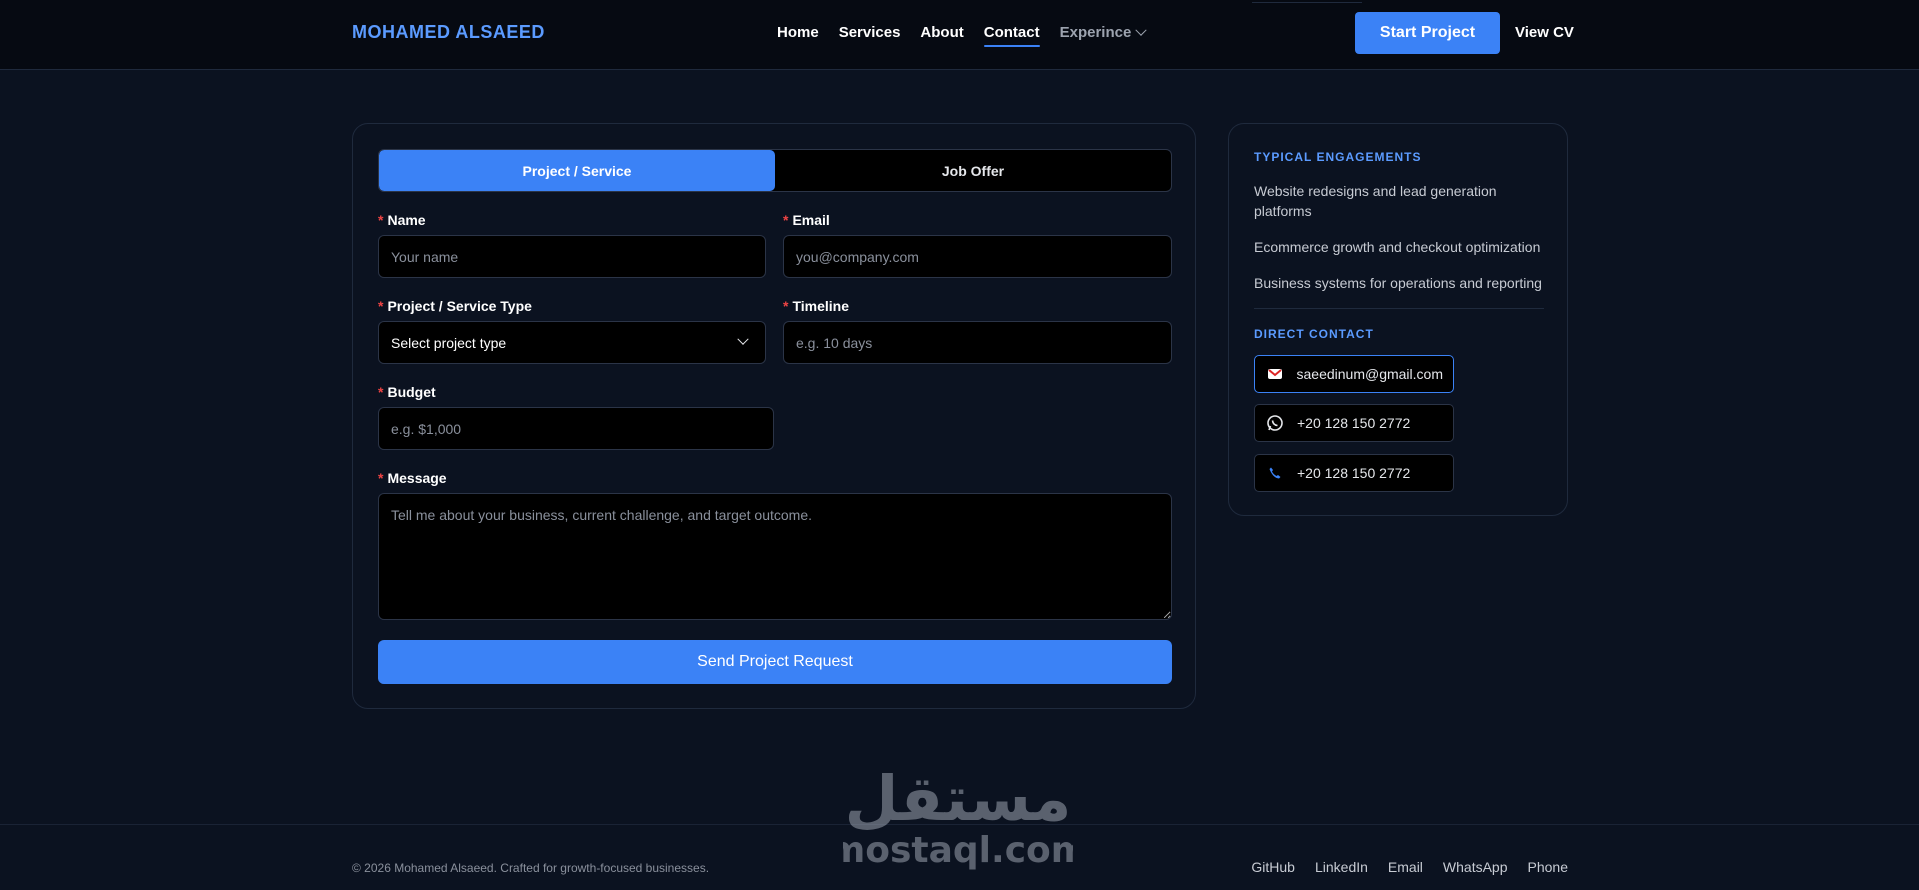 The image size is (1919, 890). Describe the element at coordinates (577, 170) in the screenshot. I see `tab-project-service: Project / Service` at that location.